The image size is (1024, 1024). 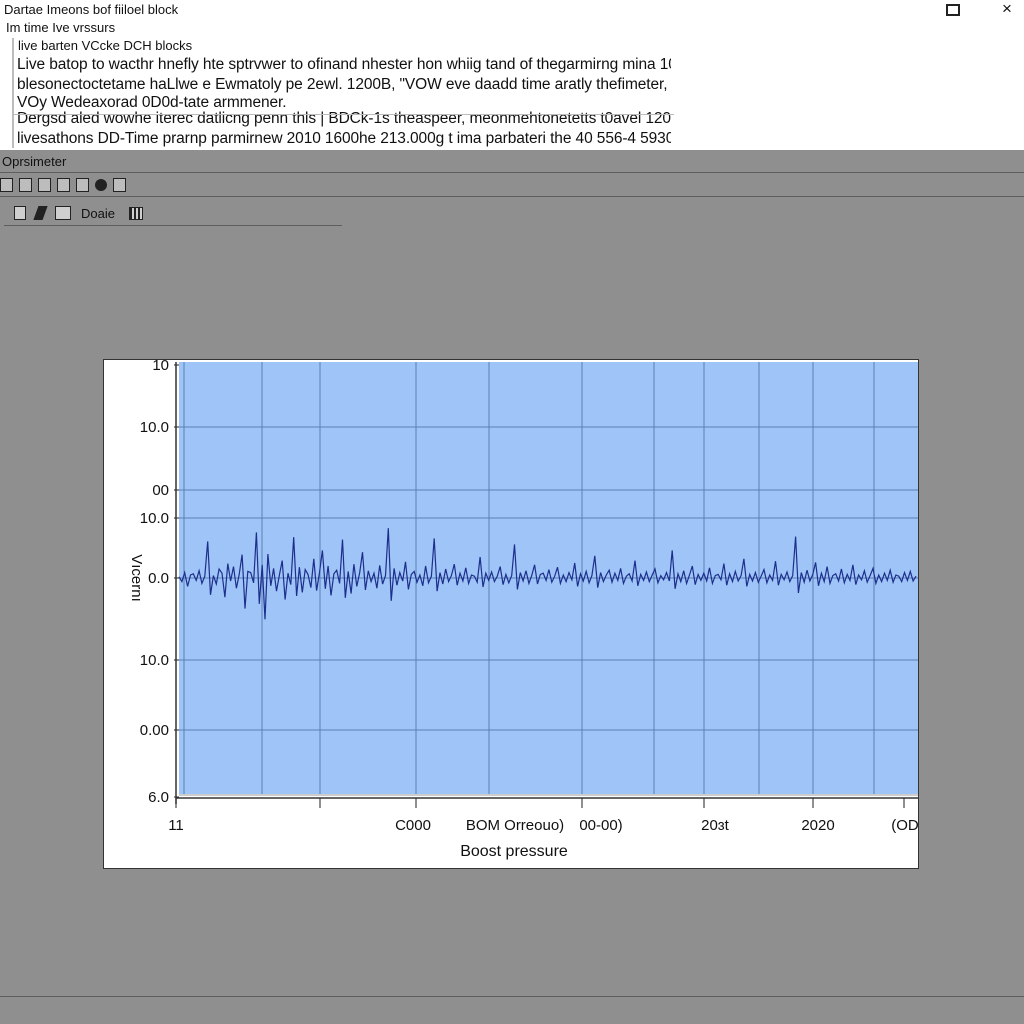 What do you see at coordinates (98, 213) in the screenshot?
I see `toolbar-label: Doaie` at bounding box center [98, 213].